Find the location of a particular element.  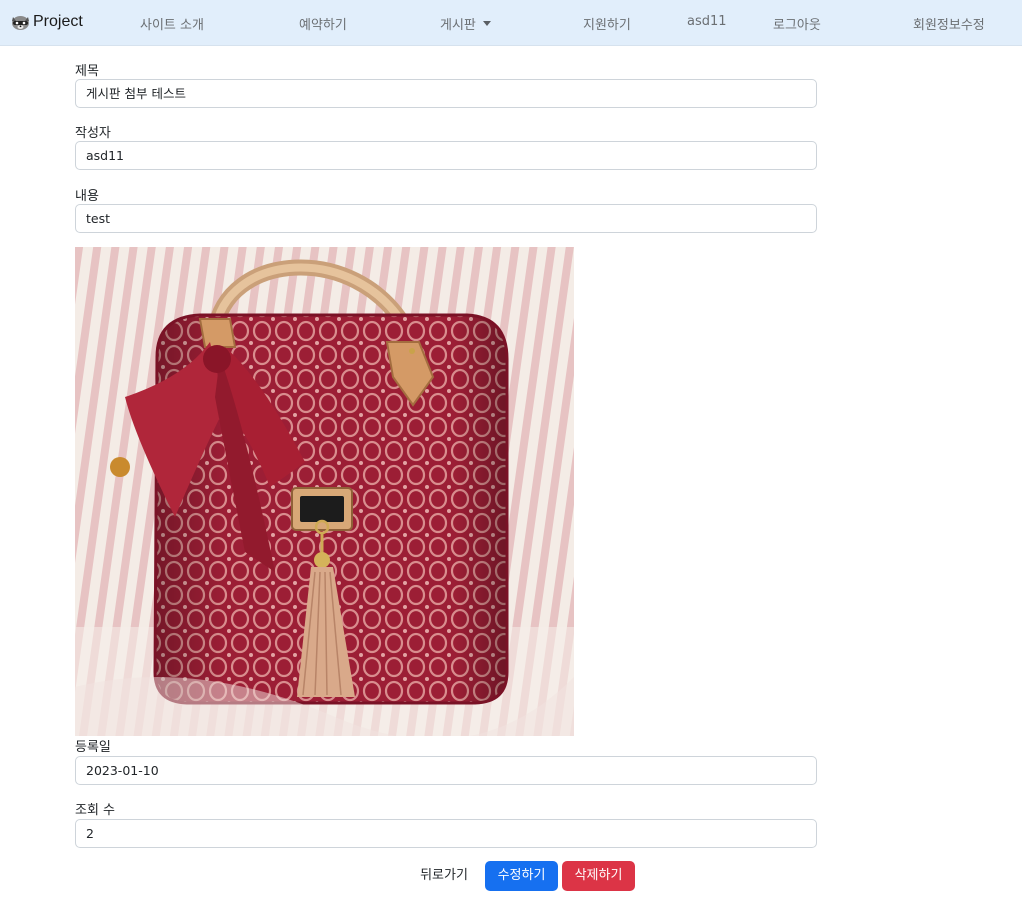

nav-apply: 지원하기 is located at coordinates (607, 23).